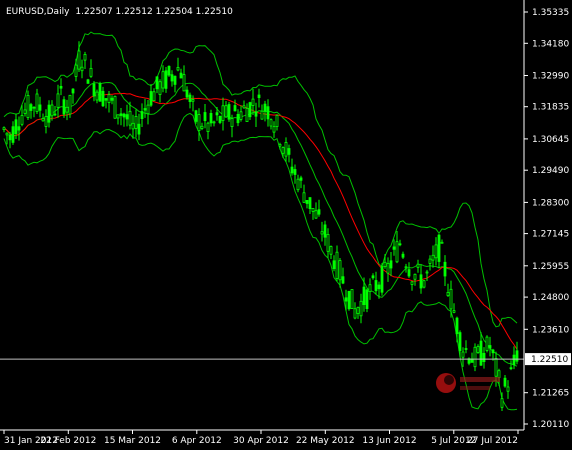 The width and height of the screenshot is (572, 450). I want to click on watermark-bar, so click(475, 388).